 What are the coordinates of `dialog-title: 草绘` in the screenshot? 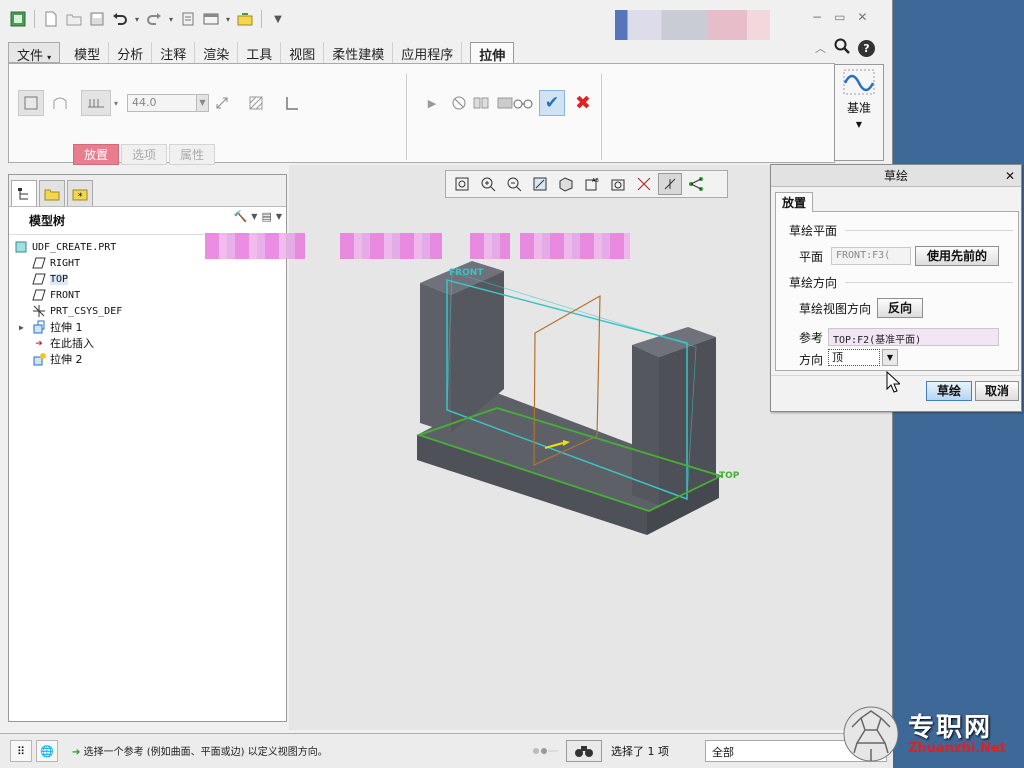 It's located at (895, 176).